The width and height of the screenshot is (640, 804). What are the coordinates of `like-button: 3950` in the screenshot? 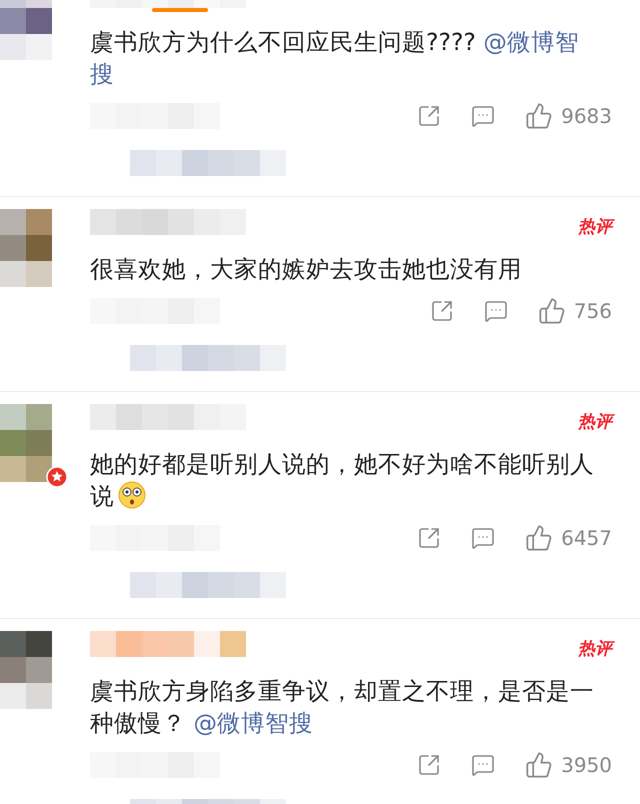 It's located at (568, 765).